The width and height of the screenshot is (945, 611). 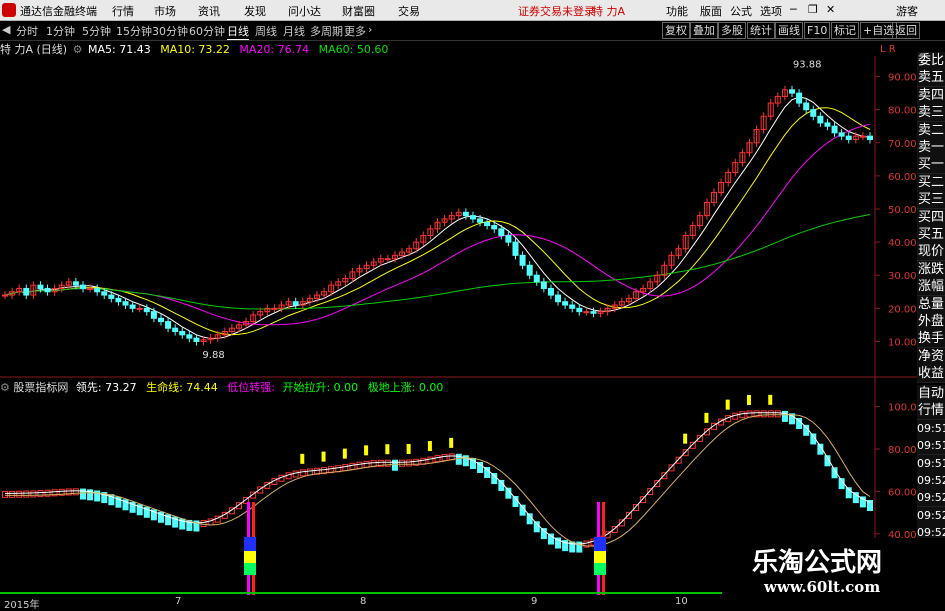 What do you see at coordinates (931, 200) in the screenshot?
I see `side-8: 买三` at bounding box center [931, 200].